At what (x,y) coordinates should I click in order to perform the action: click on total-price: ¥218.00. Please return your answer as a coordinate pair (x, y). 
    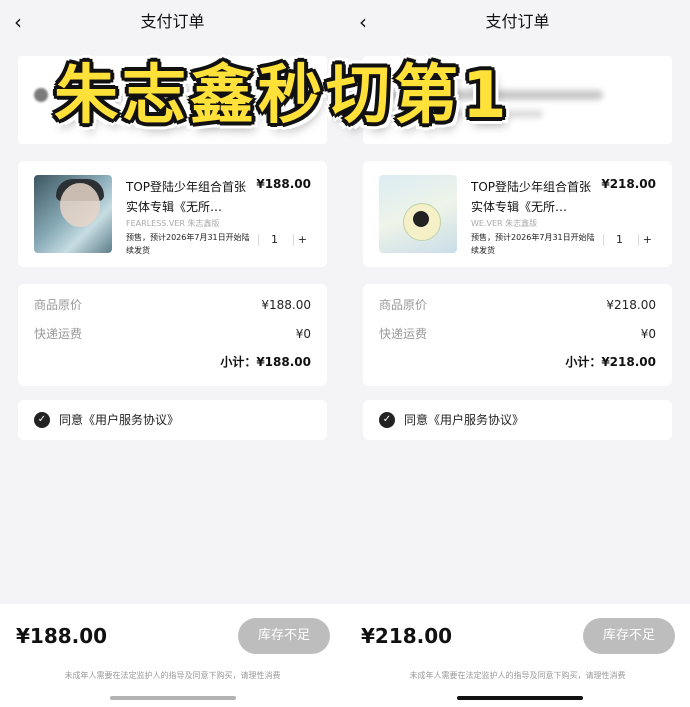
    Looking at the image, I should click on (407, 636).